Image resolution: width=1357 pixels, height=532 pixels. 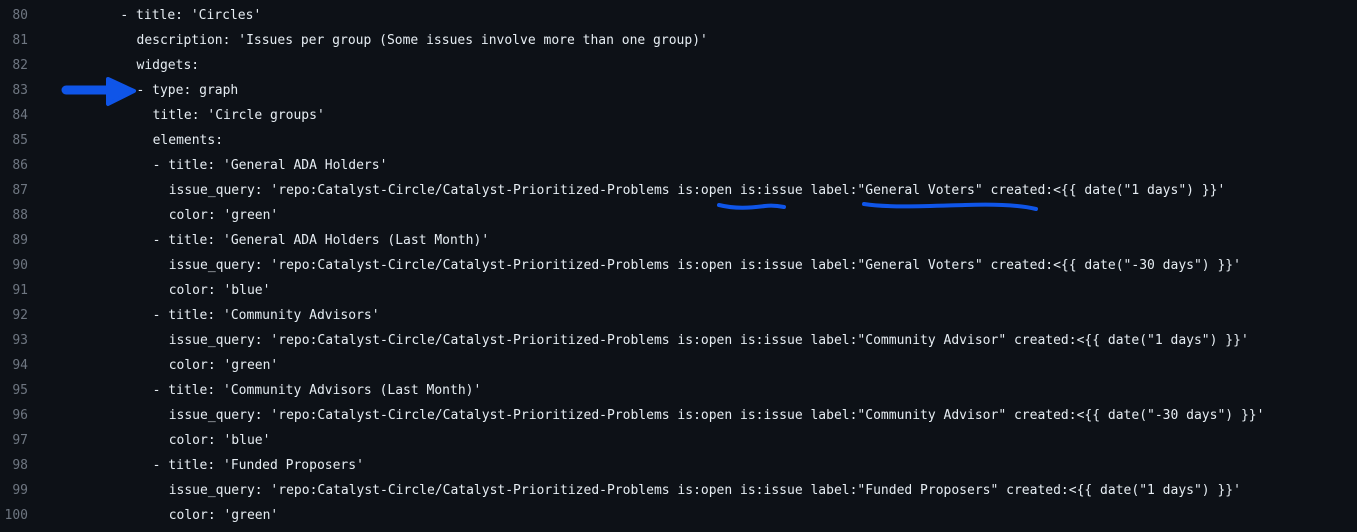 I want to click on line-text: title: 'Circle groups', so click(x=238, y=115).